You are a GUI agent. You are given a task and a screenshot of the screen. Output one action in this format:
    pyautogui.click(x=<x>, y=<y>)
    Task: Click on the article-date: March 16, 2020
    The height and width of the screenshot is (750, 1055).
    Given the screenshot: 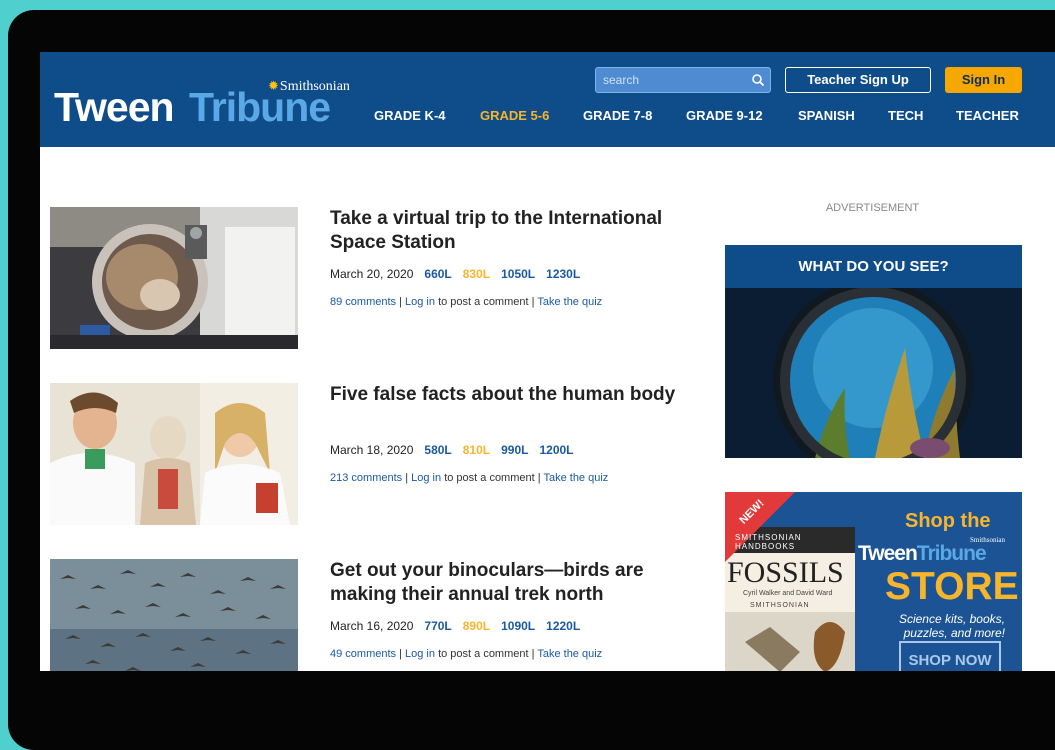 What is the action you would take?
    pyautogui.click(x=372, y=626)
    